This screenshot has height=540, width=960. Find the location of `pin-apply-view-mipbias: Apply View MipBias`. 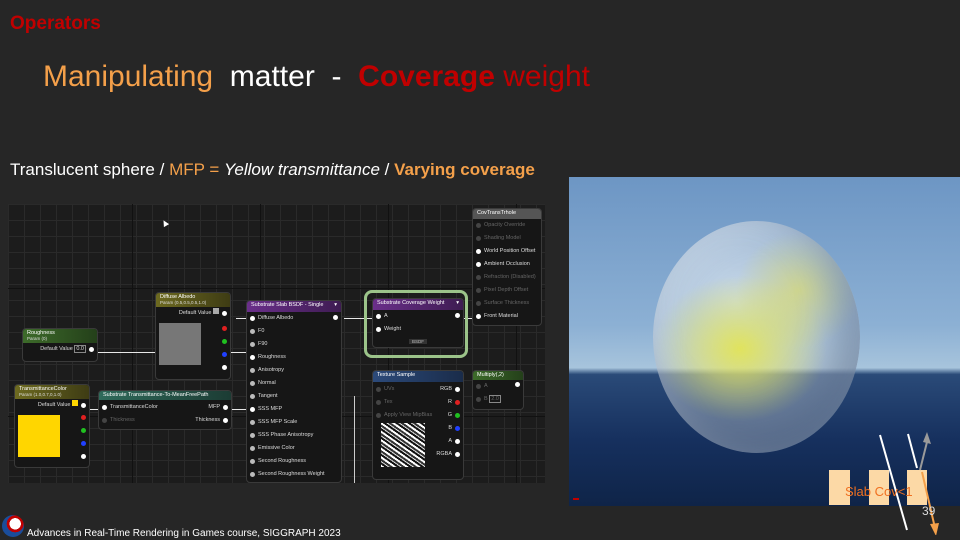

pin-apply-view-mipbias: Apply View MipBias is located at coordinates (403, 415).